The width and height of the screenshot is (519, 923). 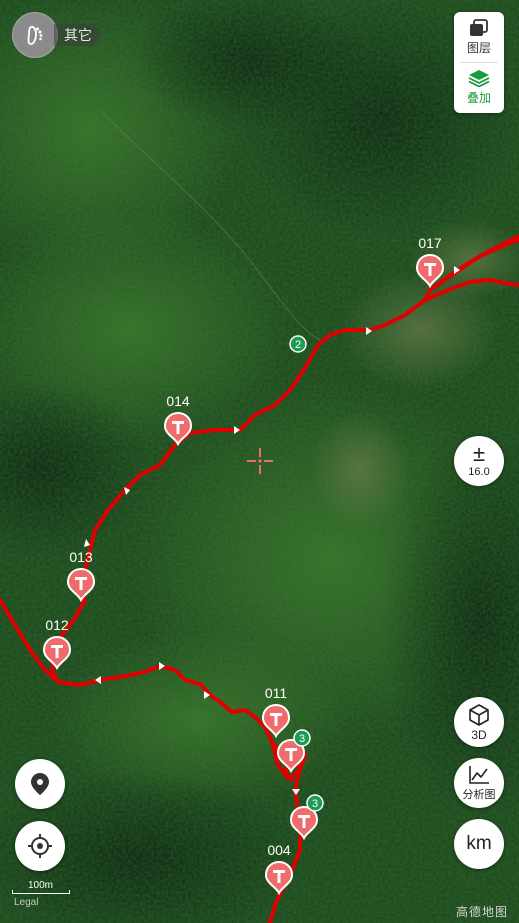 What do you see at coordinates (41, 892) in the screenshot?
I see `scale-bar-line` at bounding box center [41, 892].